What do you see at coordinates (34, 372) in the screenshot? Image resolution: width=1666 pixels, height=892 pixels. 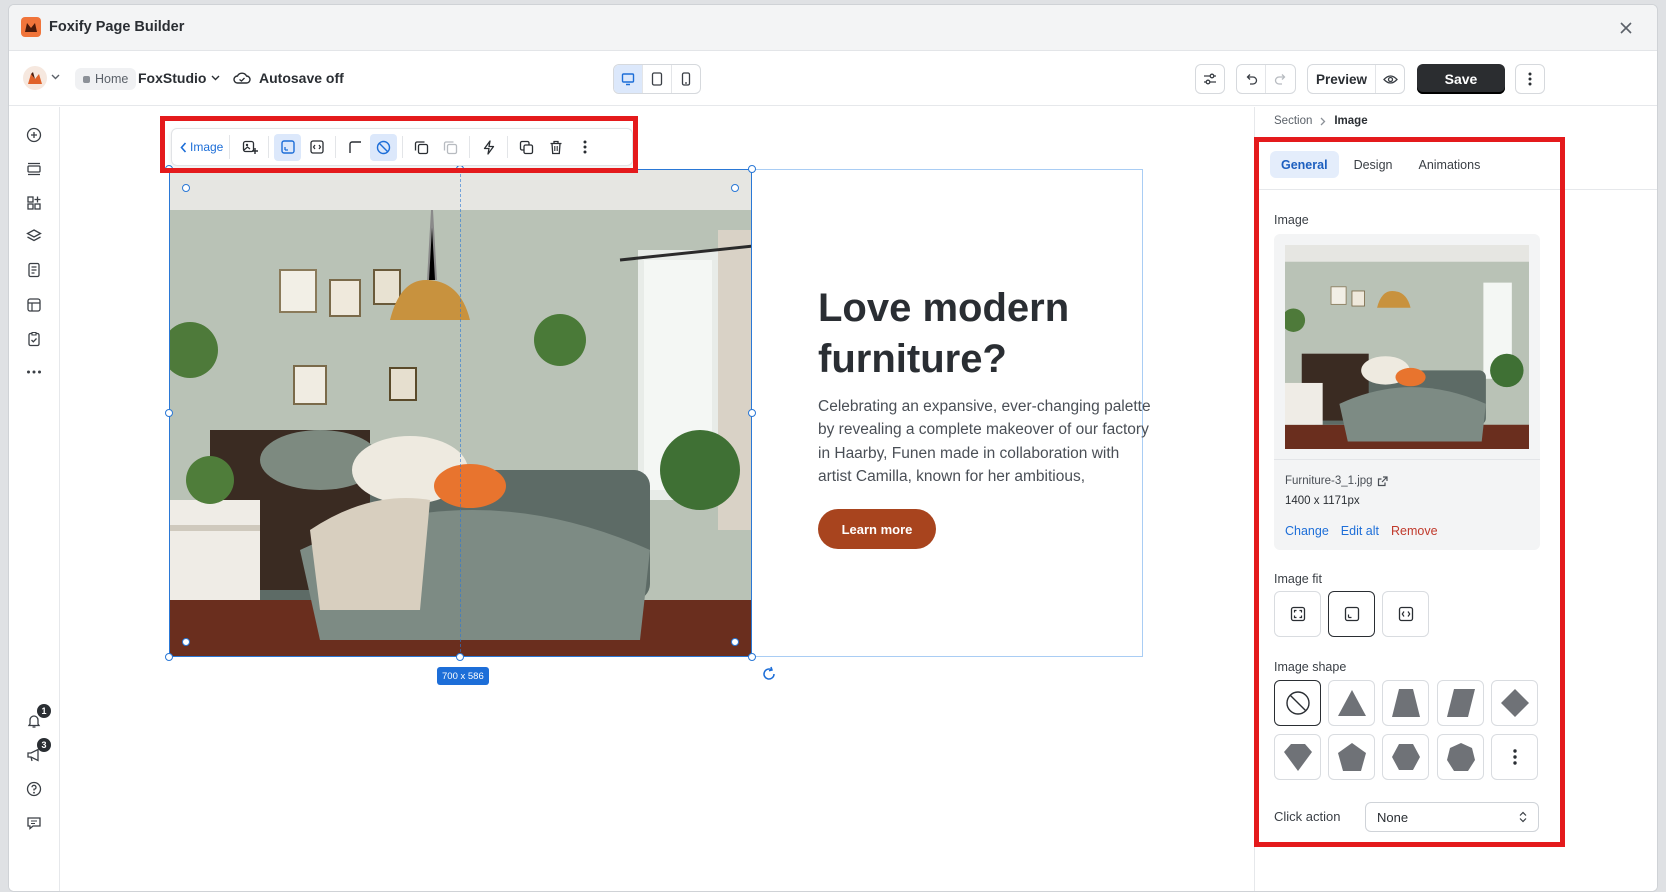 I see `more-horizontal-icon` at bounding box center [34, 372].